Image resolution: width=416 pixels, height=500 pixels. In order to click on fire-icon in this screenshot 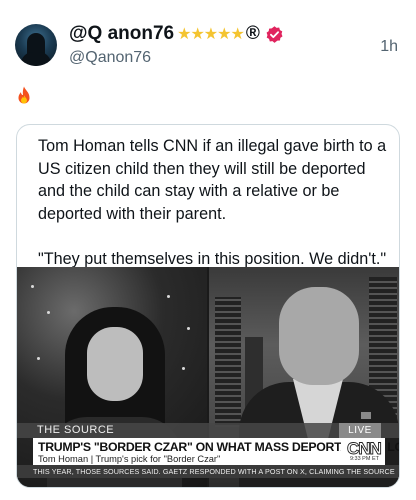, I will do `click(24, 95)`.